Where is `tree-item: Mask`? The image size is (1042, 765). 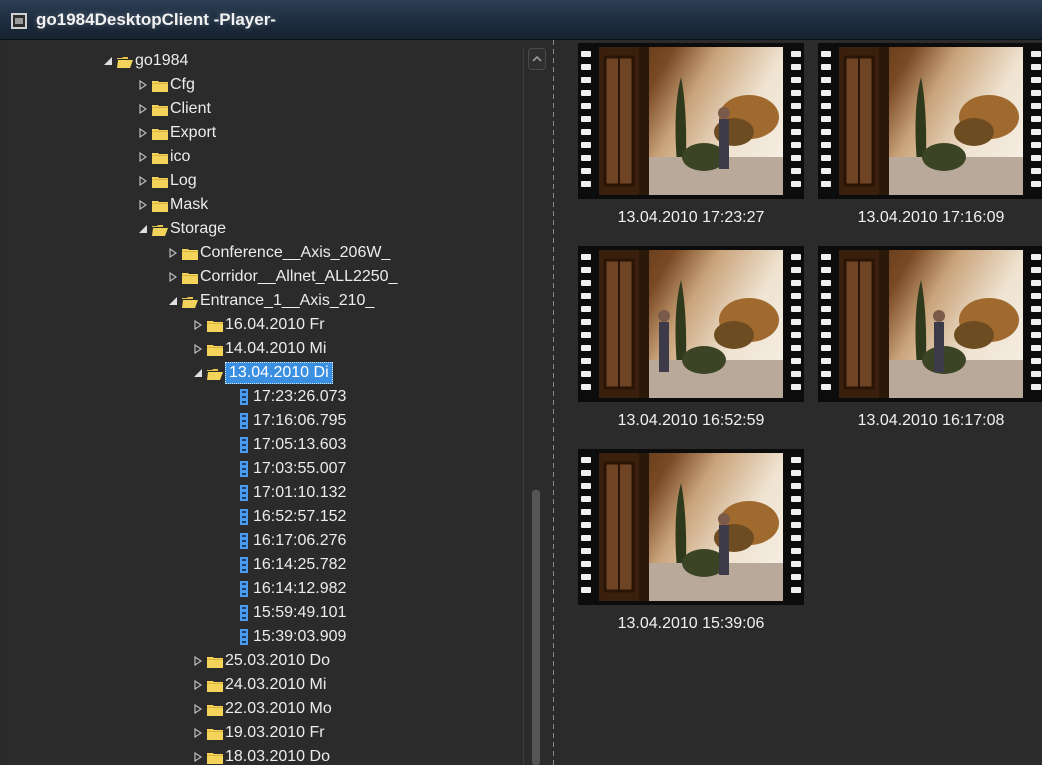 tree-item: Mask is located at coordinates (172, 205).